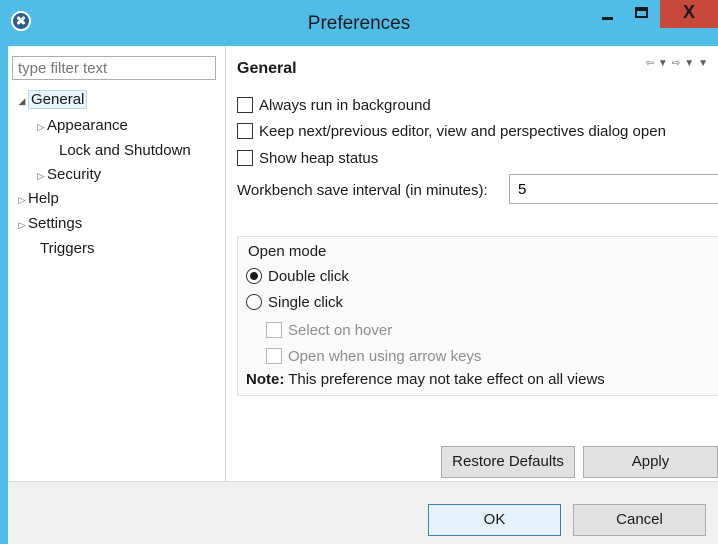  I want to click on always-run-in-background-checkbox: Always run in background, so click(334, 107).